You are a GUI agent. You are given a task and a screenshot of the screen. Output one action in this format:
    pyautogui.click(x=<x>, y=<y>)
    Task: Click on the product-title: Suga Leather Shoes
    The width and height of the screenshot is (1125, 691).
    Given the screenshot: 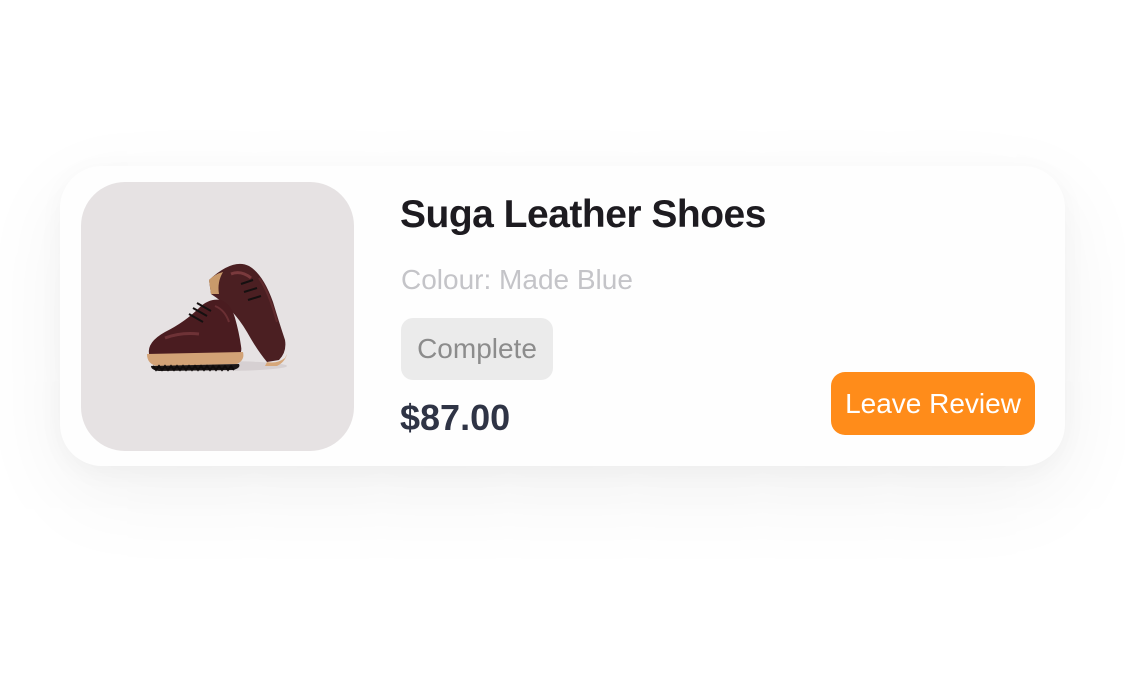 What is the action you would take?
    pyautogui.click(x=583, y=214)
    